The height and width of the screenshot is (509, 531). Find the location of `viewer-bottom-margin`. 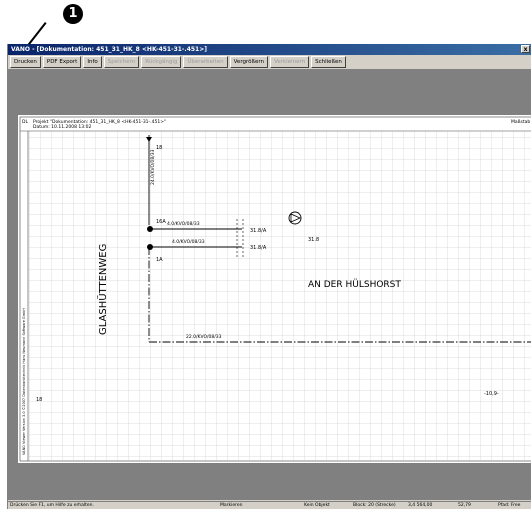

viewer-bottom-margin is located at coordinates (269, 483).